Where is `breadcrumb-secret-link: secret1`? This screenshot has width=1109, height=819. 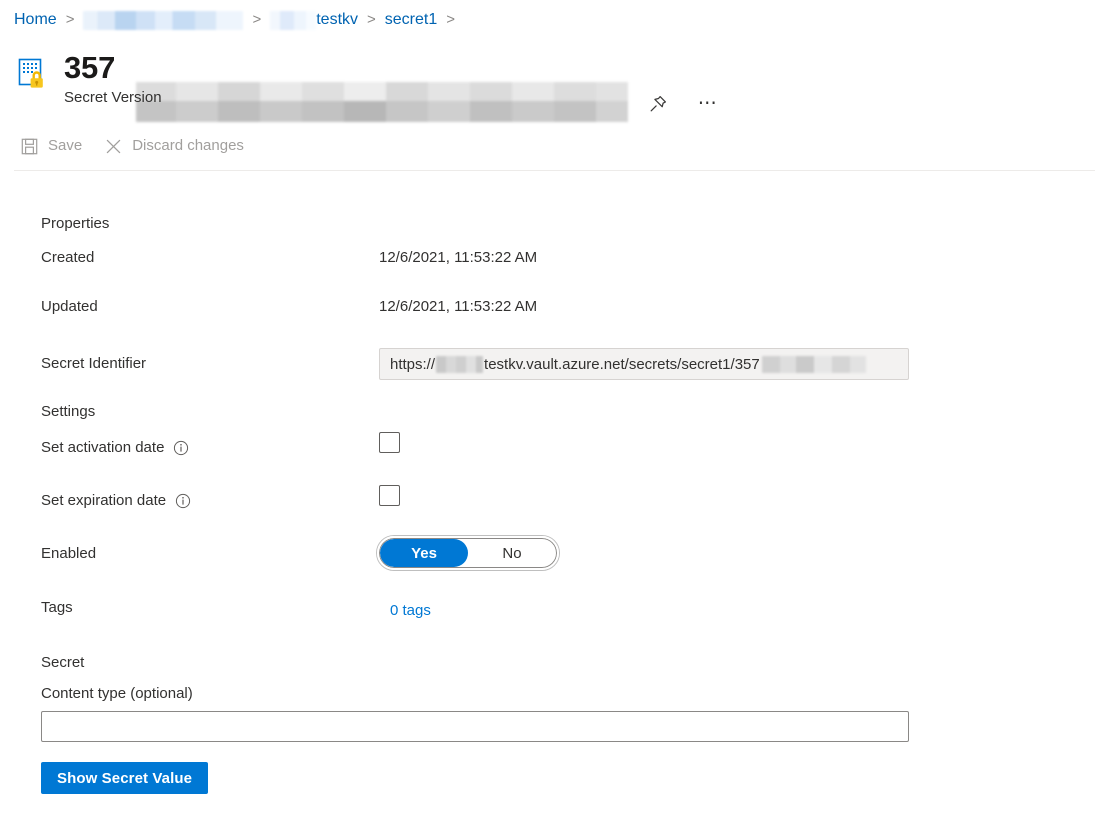 breadcrumb-secret-link: secret1 is located at coordinates (411, 20).